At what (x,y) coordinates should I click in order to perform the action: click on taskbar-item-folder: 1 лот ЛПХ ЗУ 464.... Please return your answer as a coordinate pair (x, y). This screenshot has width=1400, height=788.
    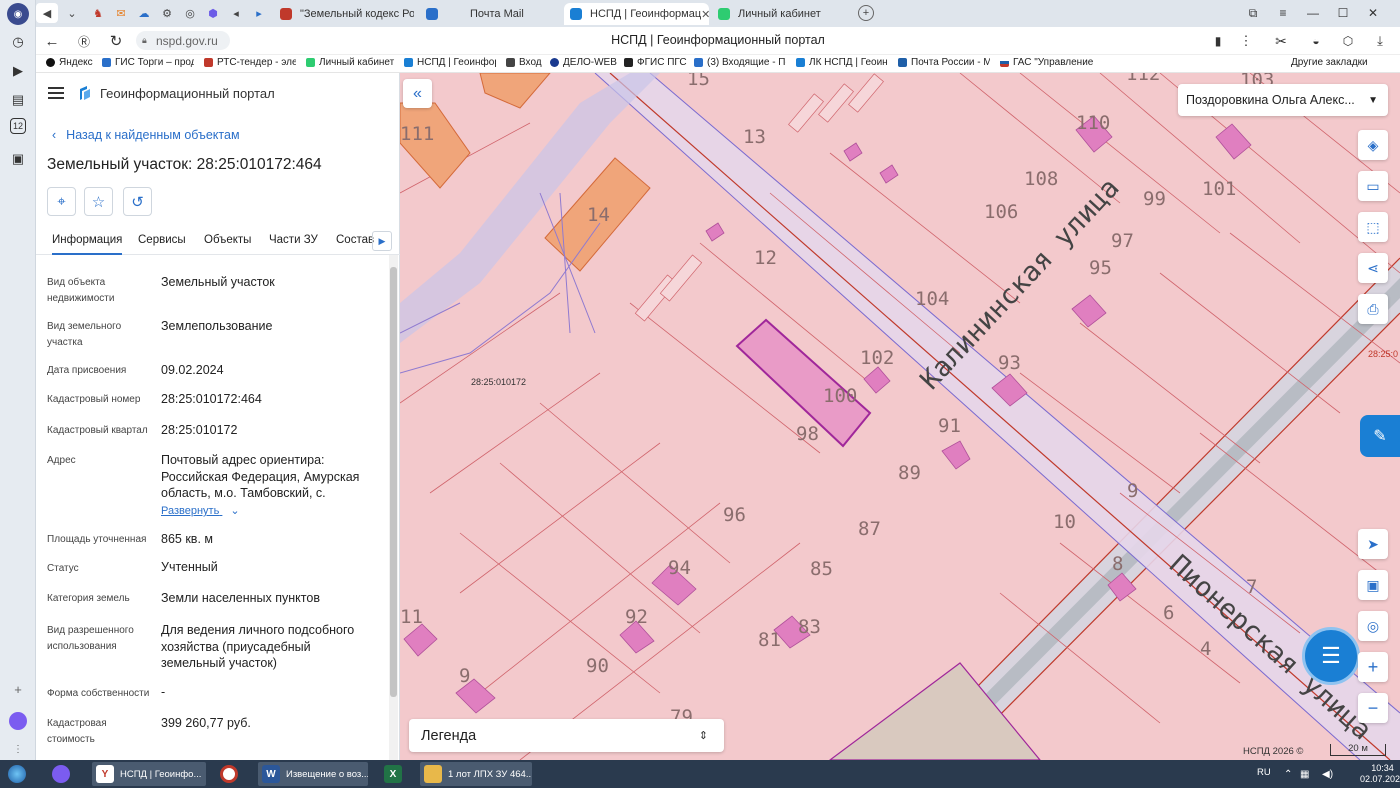
    Looking at the image, I should click on (476, 774).